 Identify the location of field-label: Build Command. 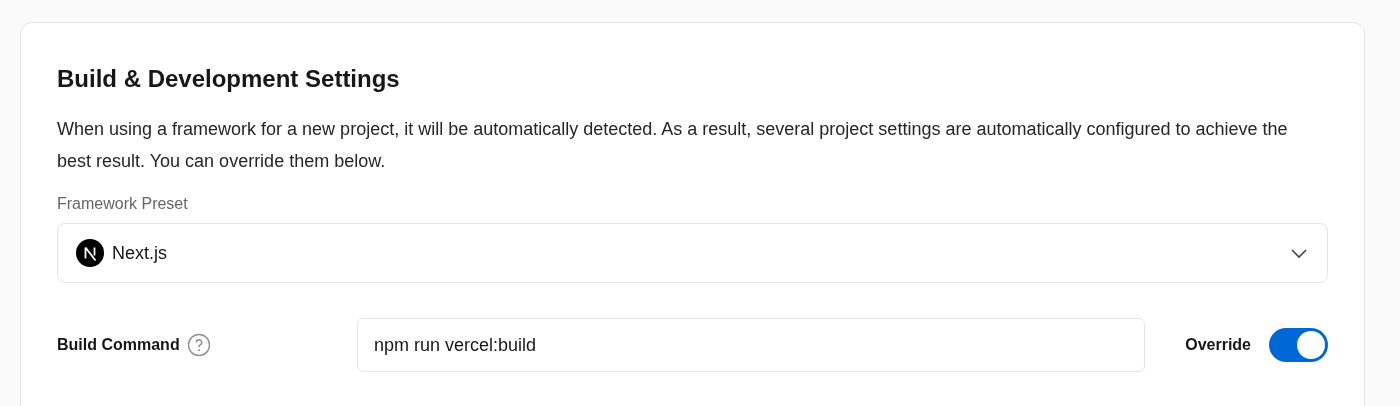
(119, 345).